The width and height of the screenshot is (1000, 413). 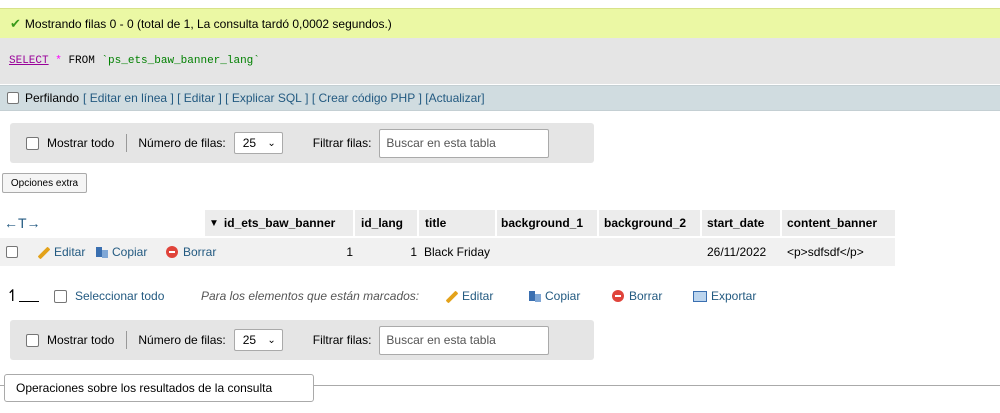 I want to click on link-edit: Editar, so click(x=199, y=98).